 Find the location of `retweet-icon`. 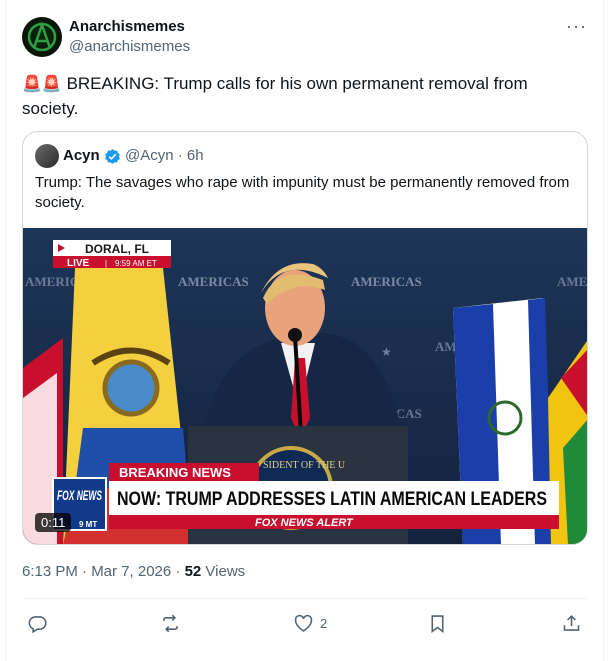

retweet-icon is located at coordinates (170, 623).